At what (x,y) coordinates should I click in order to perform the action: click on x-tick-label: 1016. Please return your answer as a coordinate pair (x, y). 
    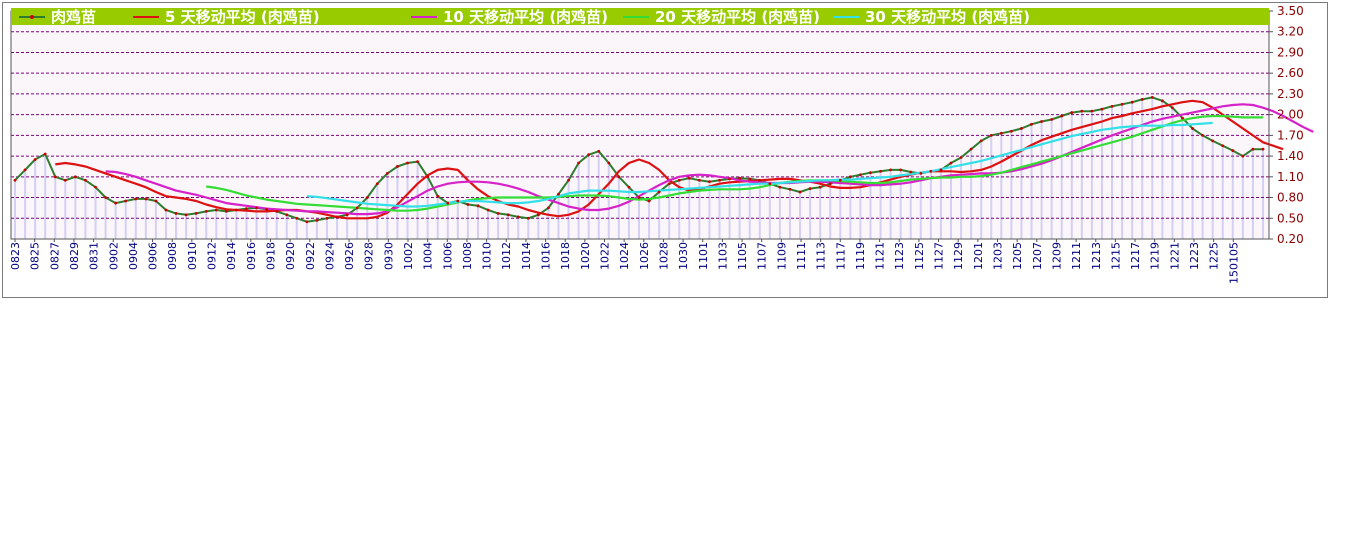
    Looking at the image, I should click on (546, 256).